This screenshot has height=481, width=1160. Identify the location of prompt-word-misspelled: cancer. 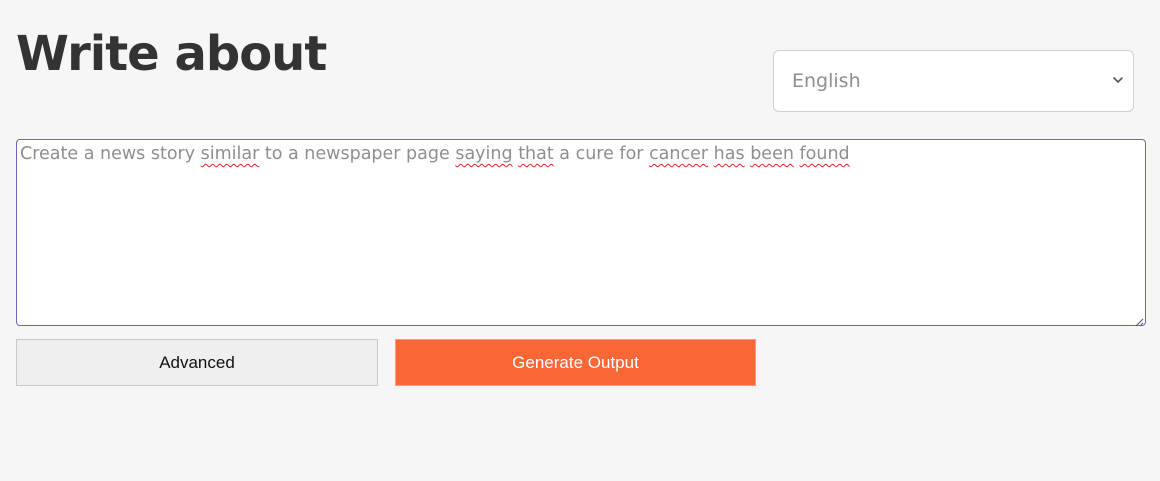
(679, 154).